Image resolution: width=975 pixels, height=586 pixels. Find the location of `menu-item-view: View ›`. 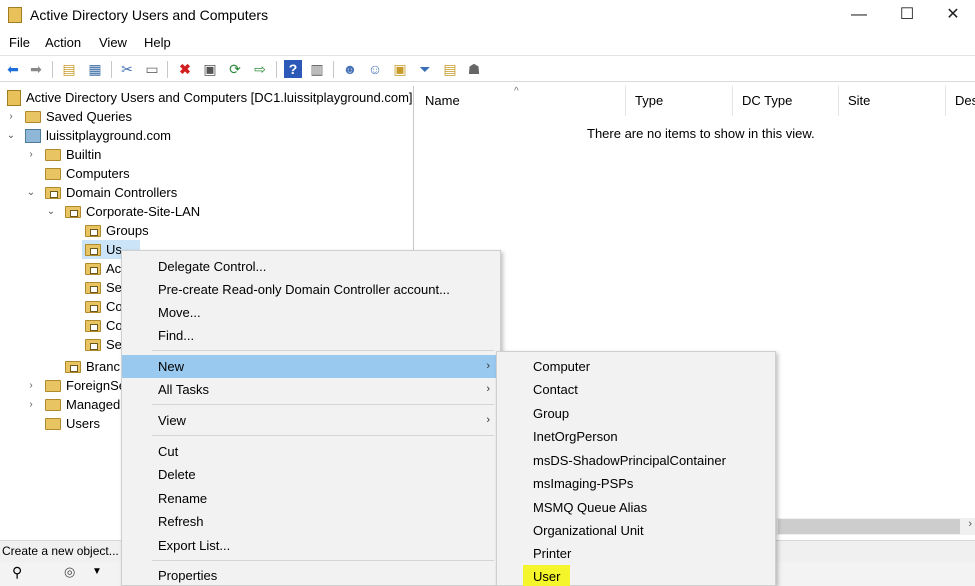

menu-item-view: View › is located at coordinates (311, 420).